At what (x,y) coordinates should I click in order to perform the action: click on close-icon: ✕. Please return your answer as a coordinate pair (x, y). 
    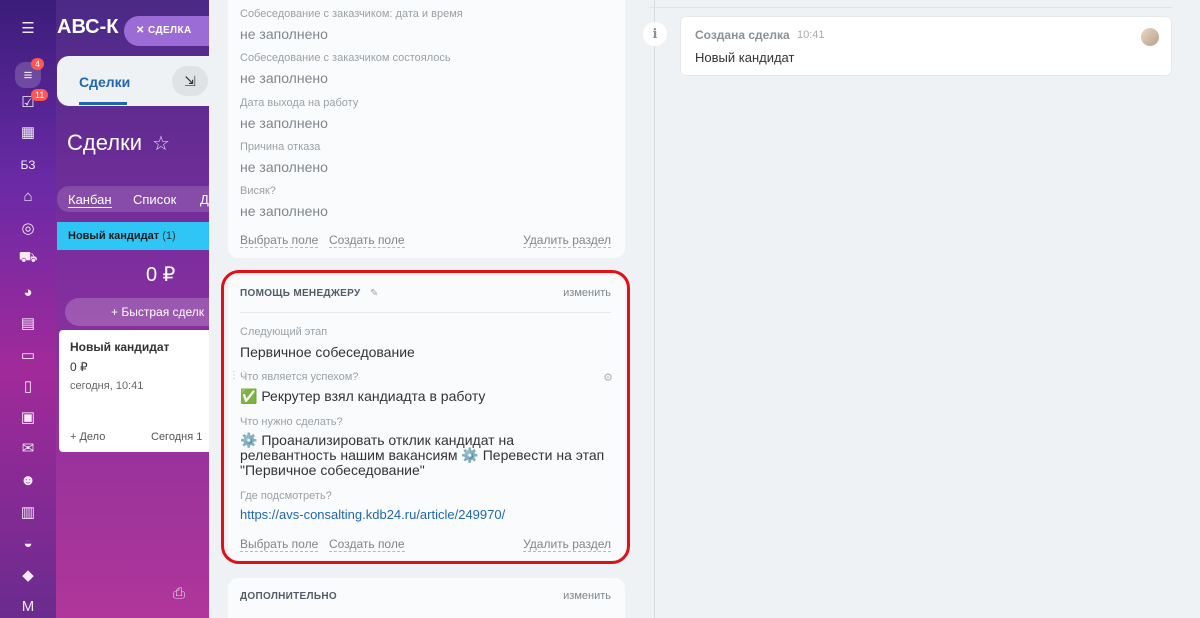
    Looking at the image, I should click on (142, 30).